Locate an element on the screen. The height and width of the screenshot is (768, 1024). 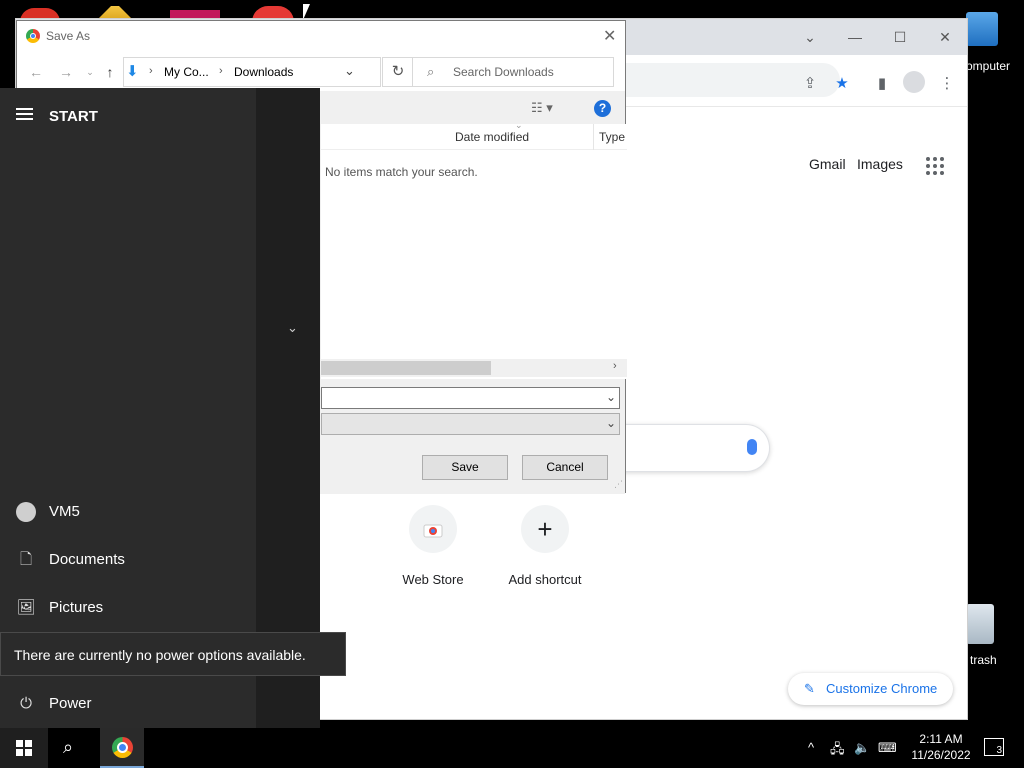
computer-label: omputer is located at coordinates (988, 66).